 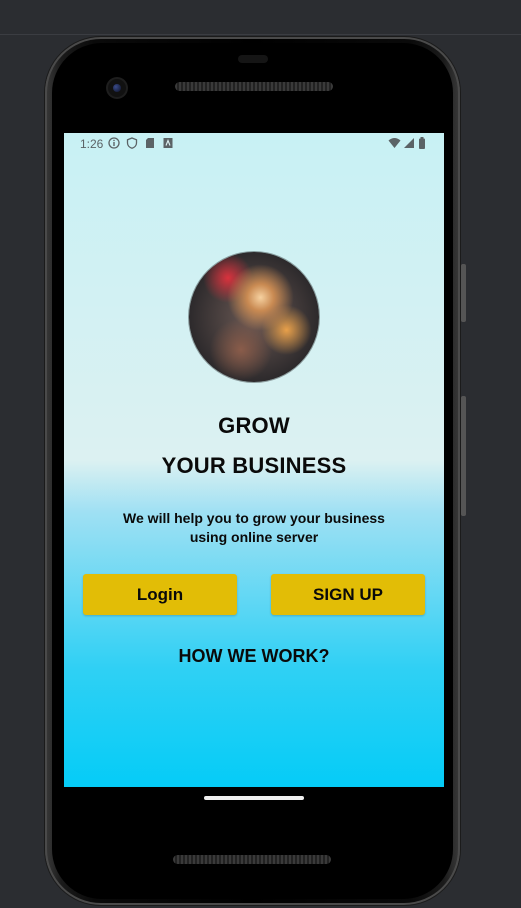 What do you see at coordinates (150, 143) in the screenshot?
I see `sd-card-icon` at bounding box center [150, 143].